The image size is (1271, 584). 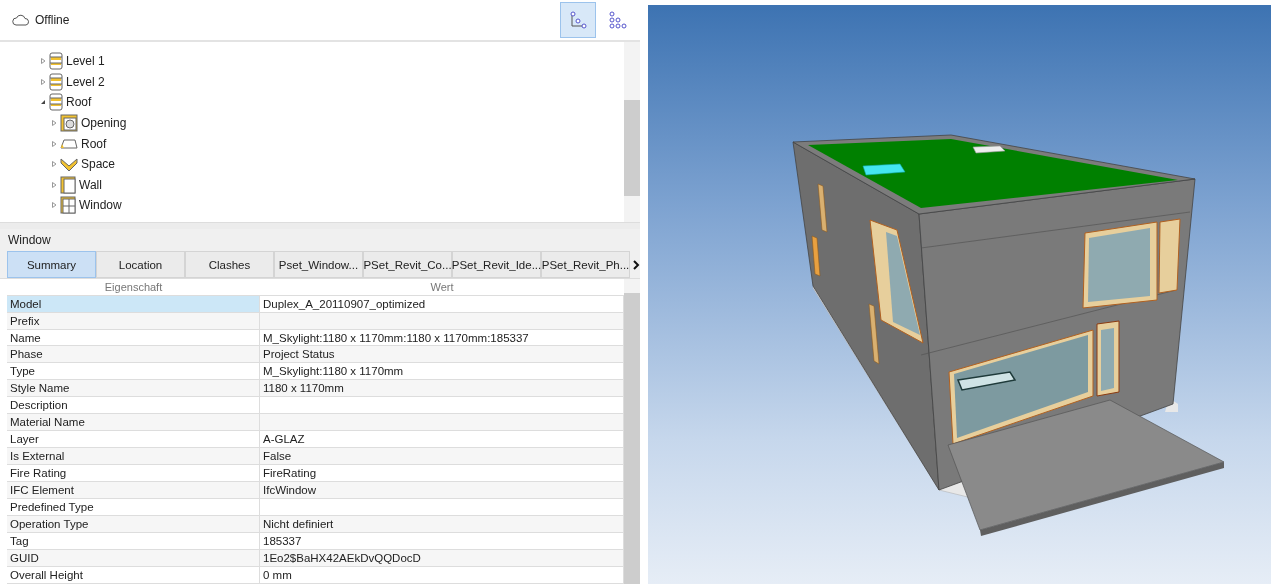 I want to click on property-name: Operation Type, so click(x=133, y=524).